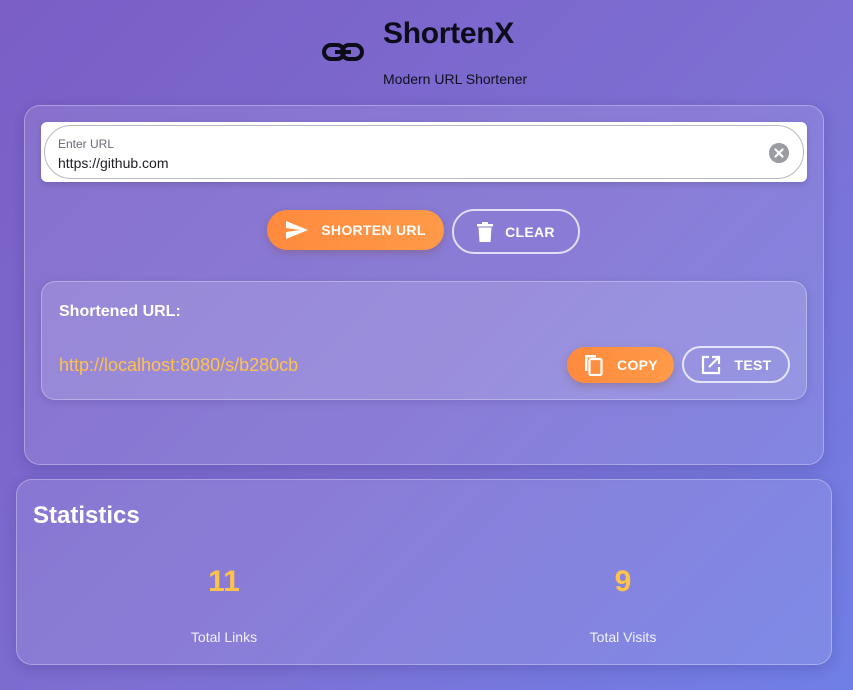  Describe the element at coordinates (178, 365) in the screenshot. I see `short-url-link: http://localhost:8080/s/b280cb` at that location.